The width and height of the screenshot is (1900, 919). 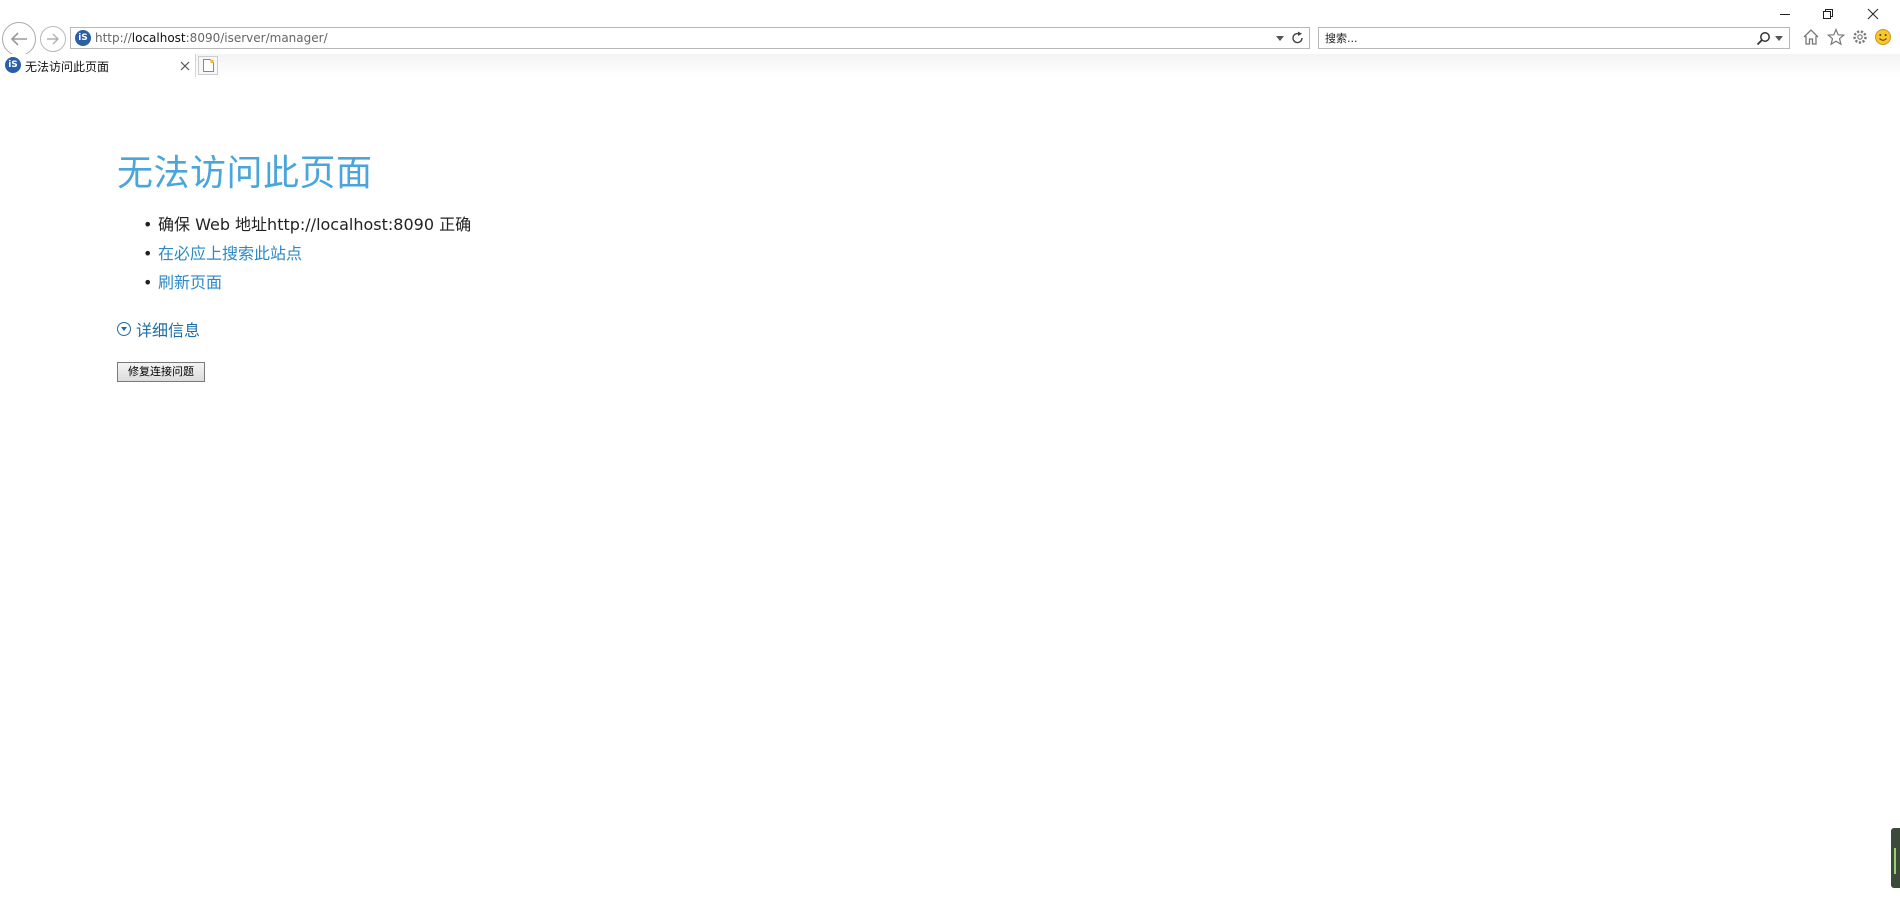 What do you see at coordinates (1883, 37) in the screenshot?
I see `feedback-smiley-icon` at bounding box center [1883, 37].